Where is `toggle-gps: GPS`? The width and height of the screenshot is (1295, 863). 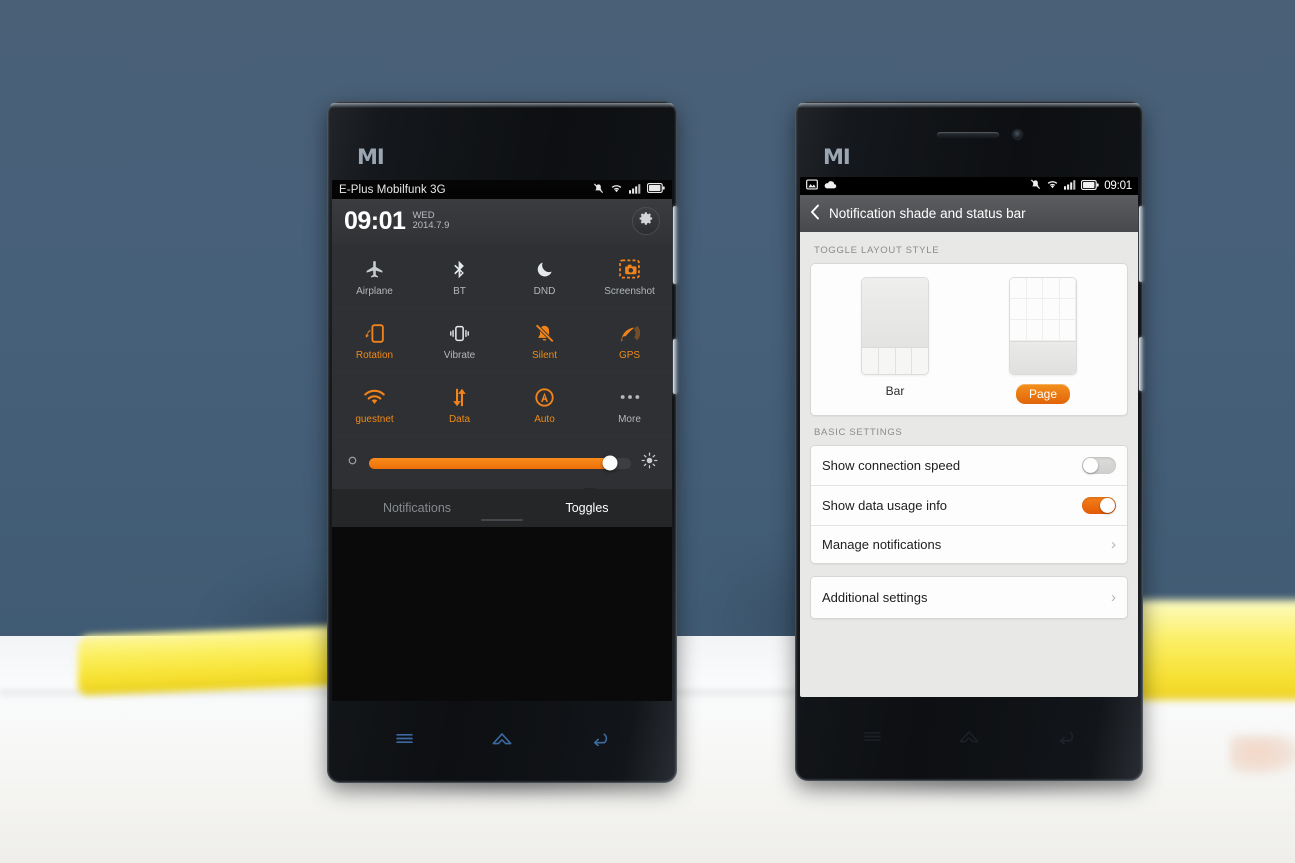
toggle-gps: GPS is located at coordinates (629, 340).